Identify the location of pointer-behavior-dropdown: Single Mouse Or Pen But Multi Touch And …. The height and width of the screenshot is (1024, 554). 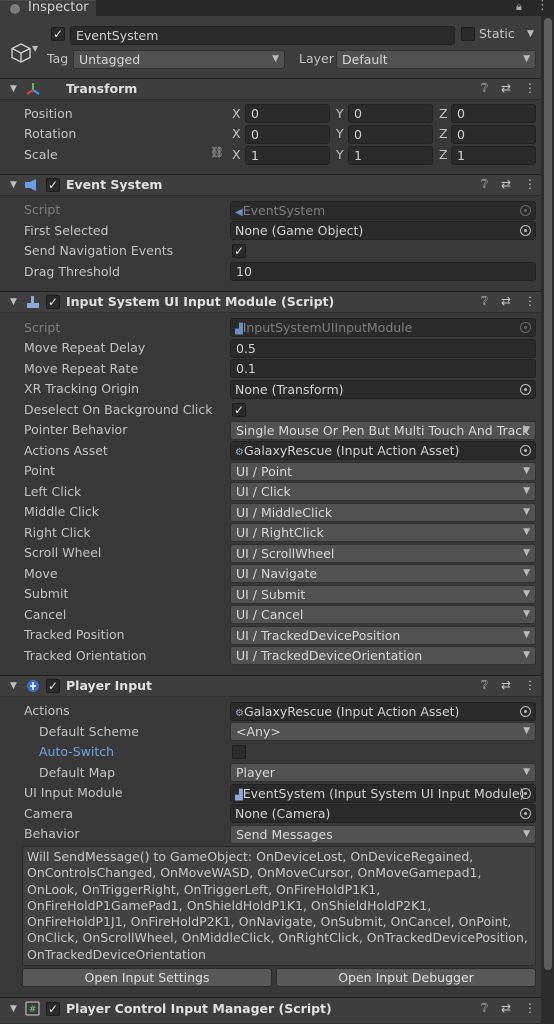
(383, 430).